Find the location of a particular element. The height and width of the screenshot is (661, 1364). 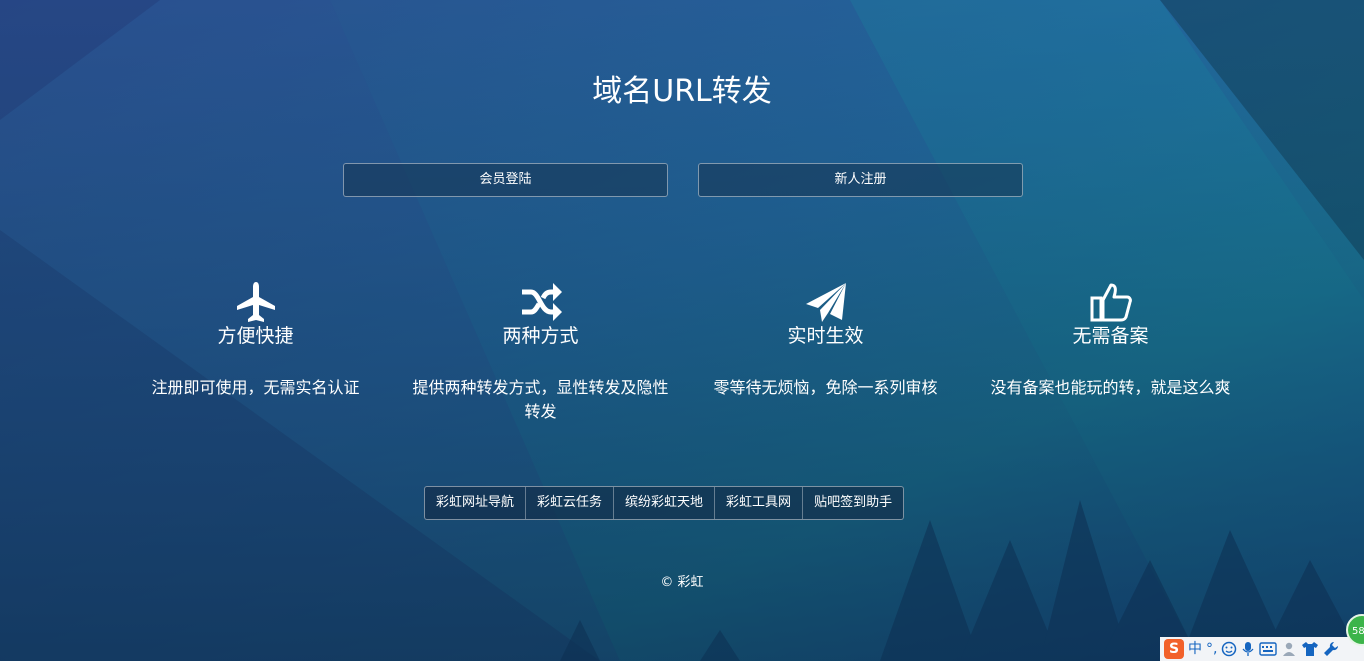

feature-instant: 实时生效 零等待无烦恼，免除一系列审核 is located at coordinates (825, 340).